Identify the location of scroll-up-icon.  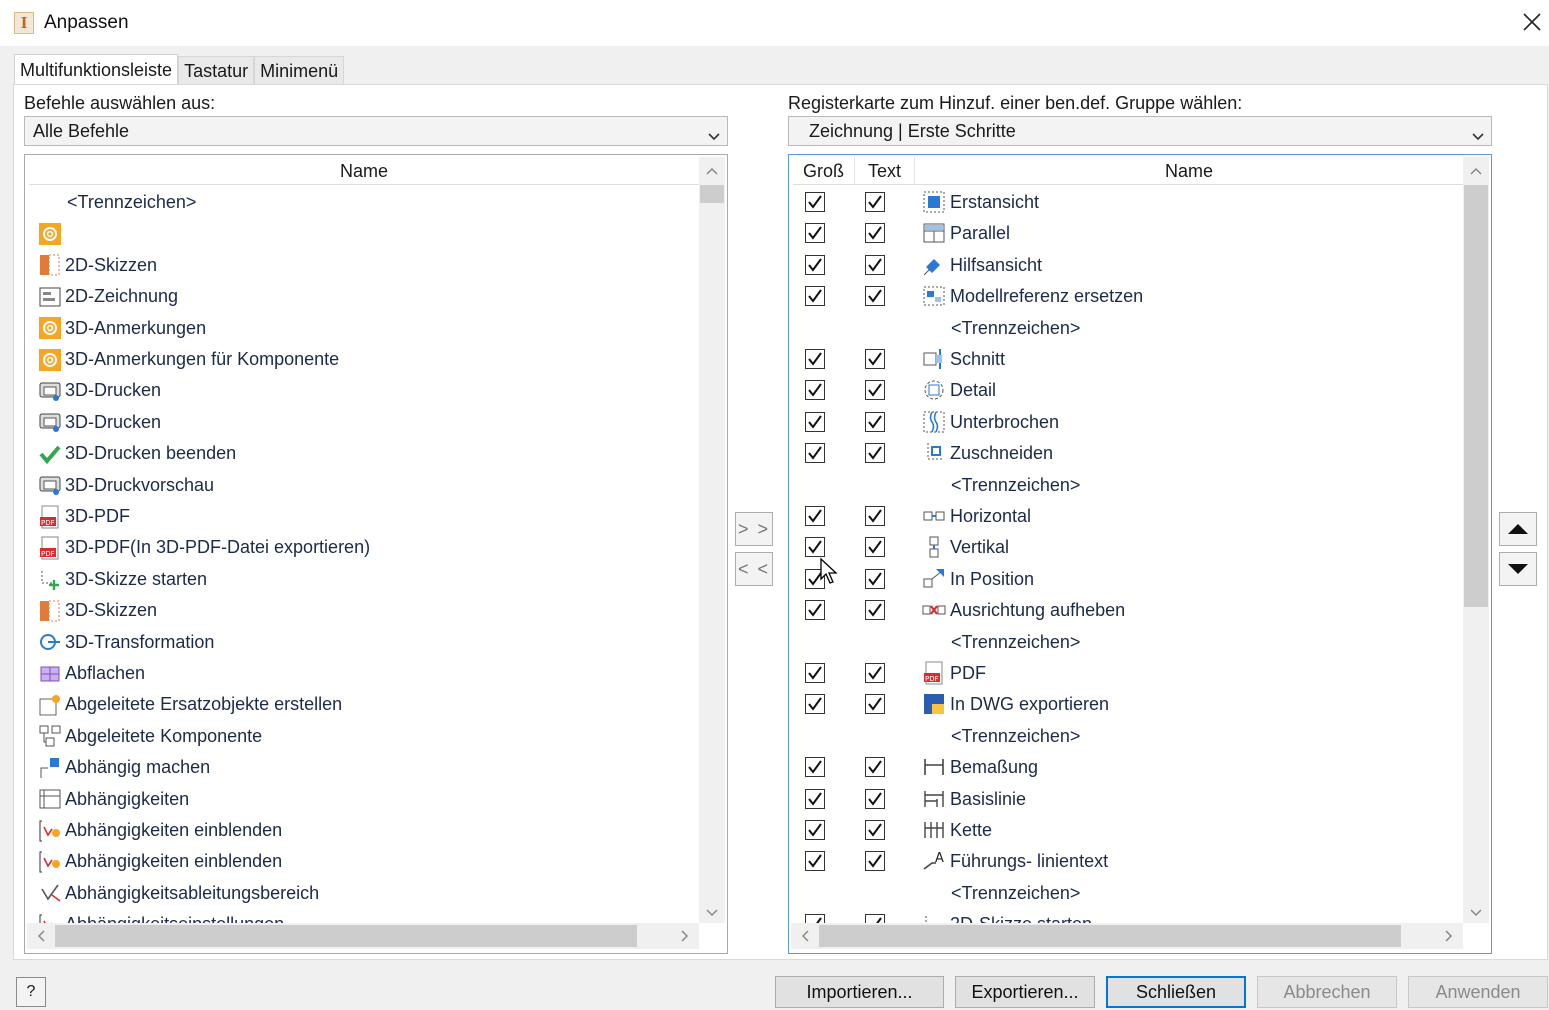
(712, 171).